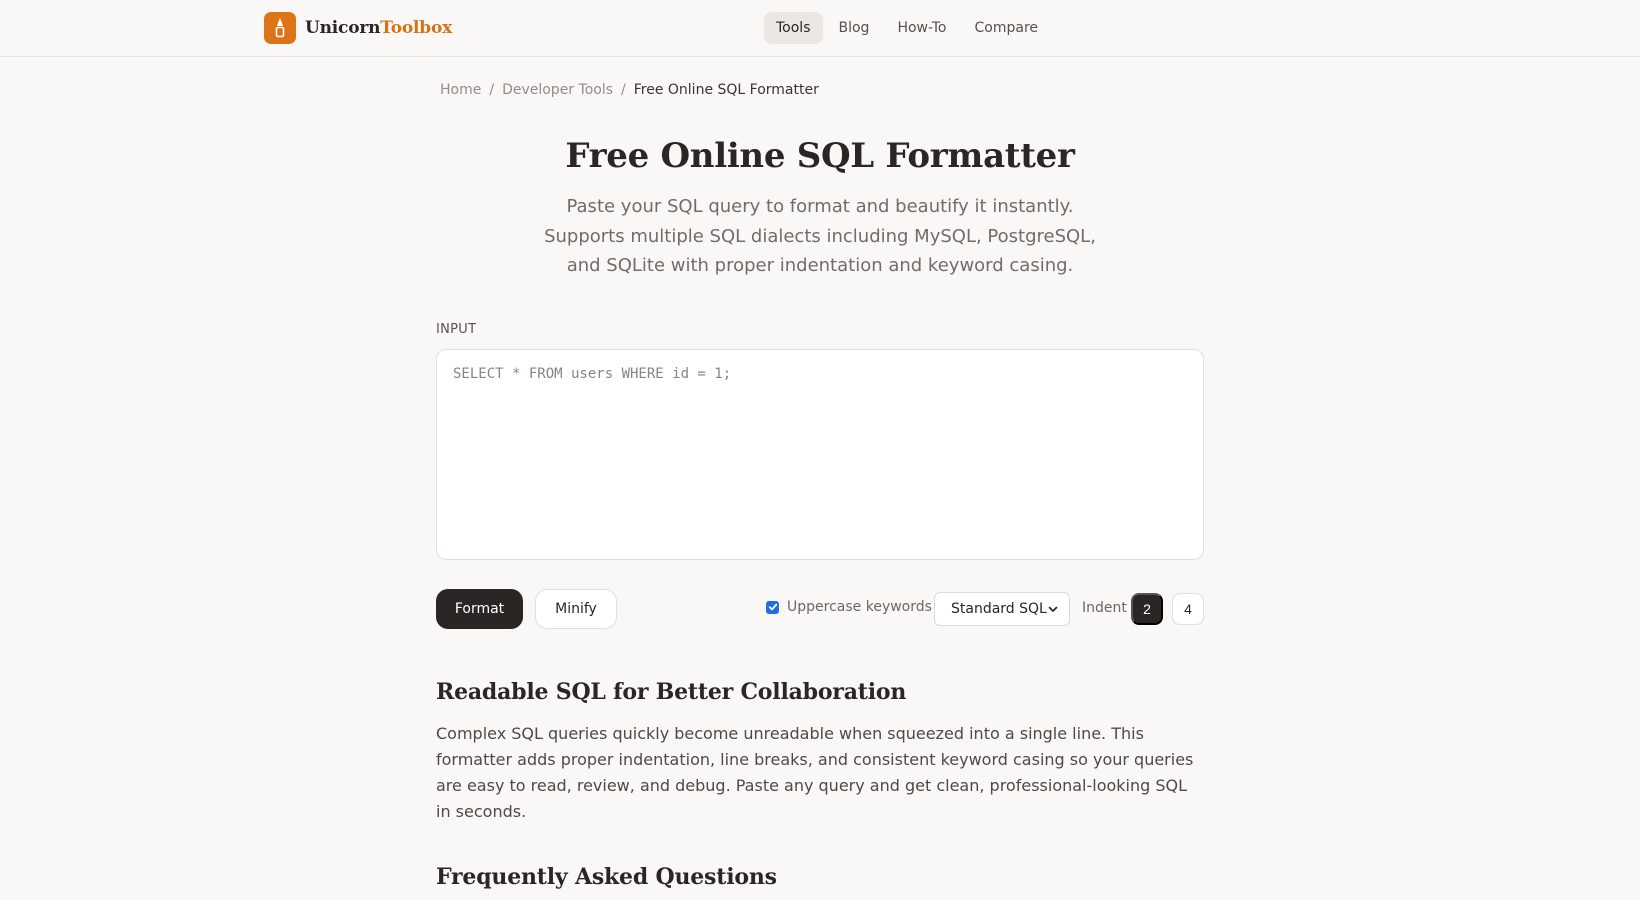 This screenshot has height=900, width=1640. Describe the element at coordinates (820, 156) in the screenshot. I see `page-title: Free Online SQL Formatter` at that location.